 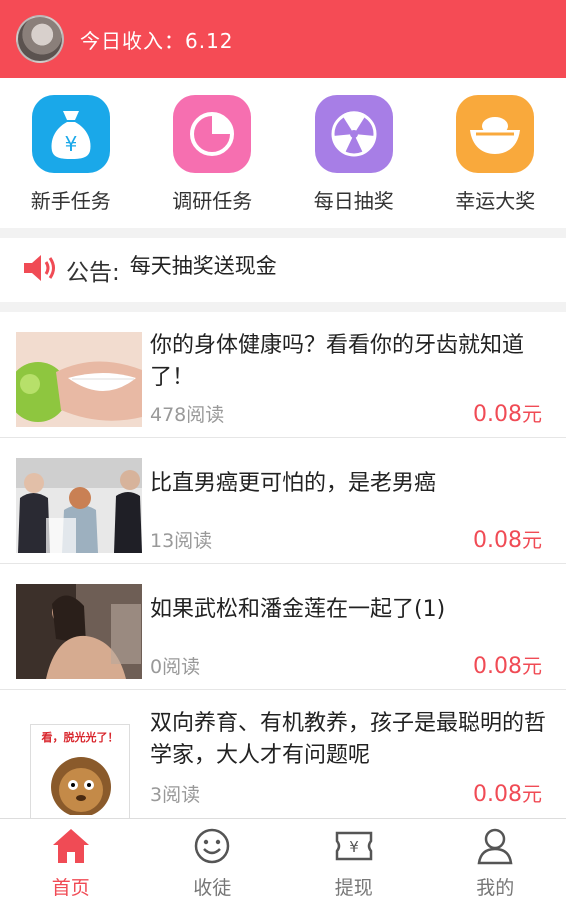 What do you see at coordinates (212, 888) in the screenshot?
I see `tab-label: 收徒` at bounding box center [212, 888].